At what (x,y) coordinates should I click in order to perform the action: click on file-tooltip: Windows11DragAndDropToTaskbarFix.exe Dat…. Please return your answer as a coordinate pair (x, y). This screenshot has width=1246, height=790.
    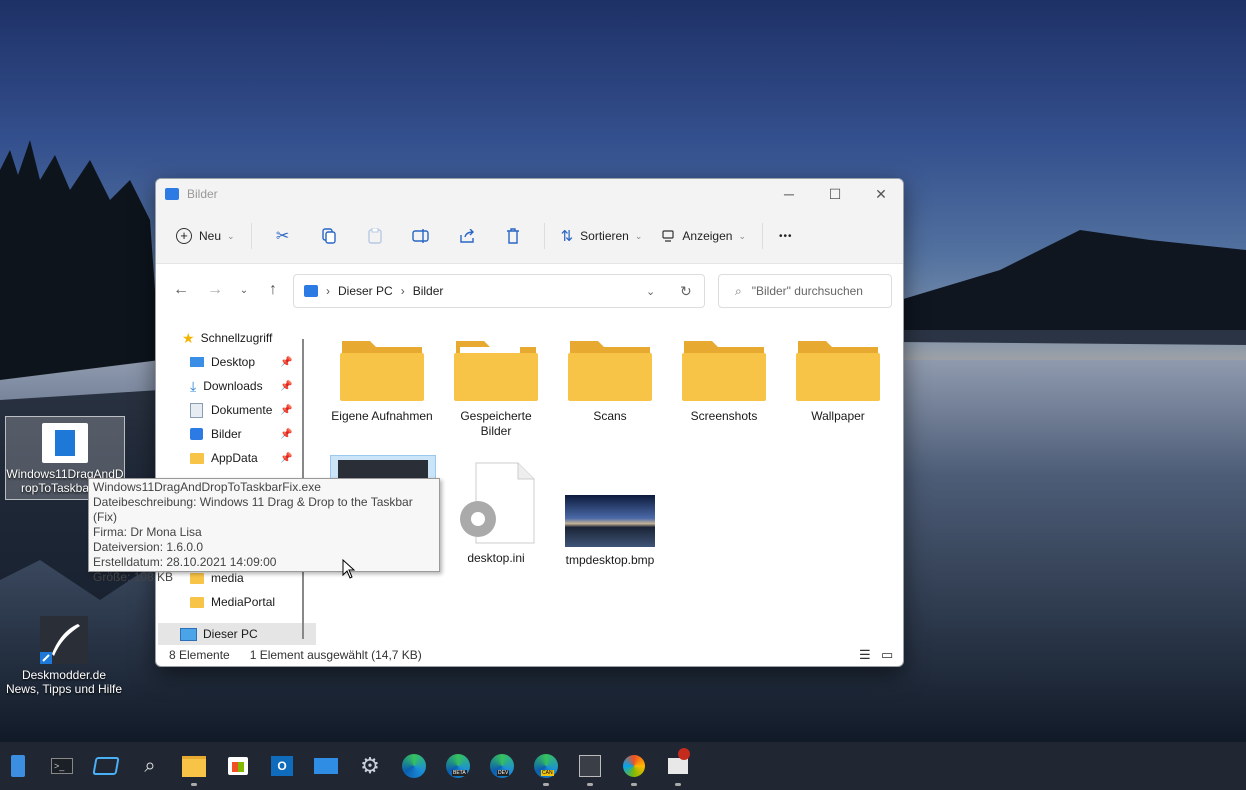
    Looking at the image, I should click on (264, 531).